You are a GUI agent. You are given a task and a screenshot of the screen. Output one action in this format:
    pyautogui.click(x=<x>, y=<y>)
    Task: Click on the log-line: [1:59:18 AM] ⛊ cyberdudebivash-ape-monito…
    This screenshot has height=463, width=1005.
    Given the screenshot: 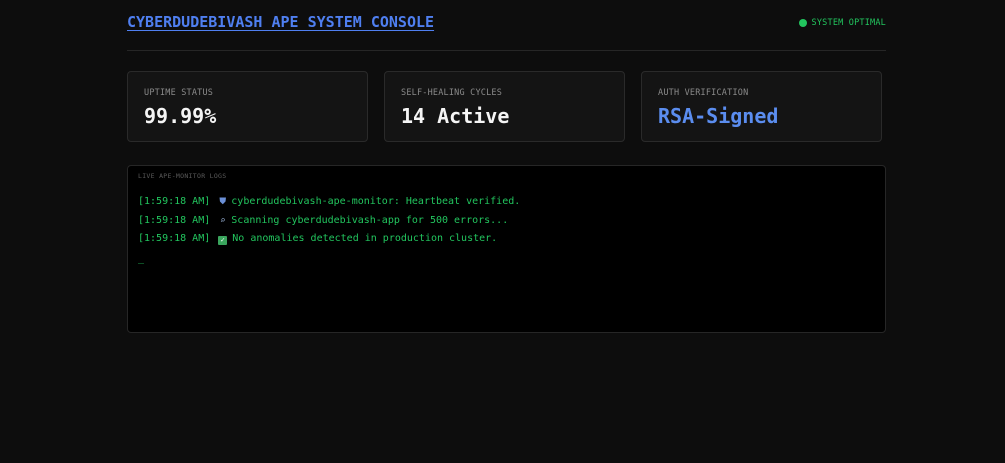 What is the action you would take?
    pyautogui.click(x=506, y=202)
    